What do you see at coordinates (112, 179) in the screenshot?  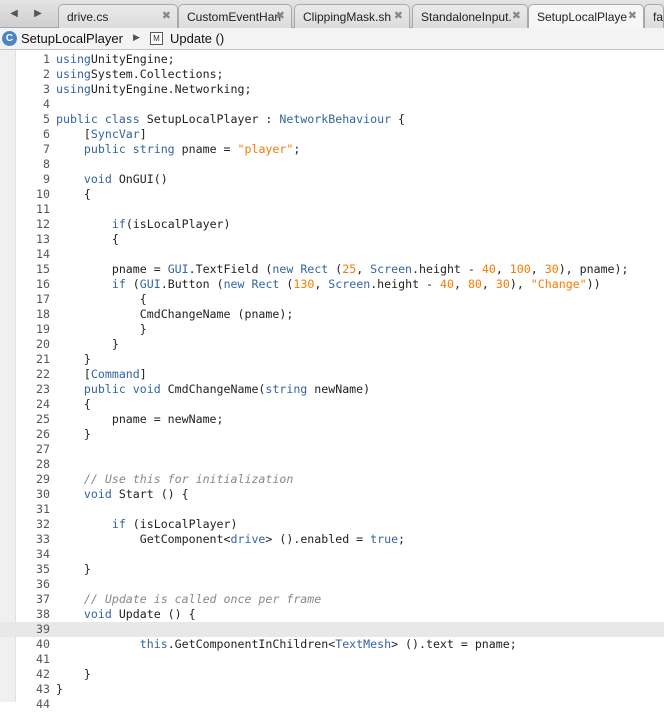 I see `code-text: void OnGUI()` at bounding box center [112, 179].